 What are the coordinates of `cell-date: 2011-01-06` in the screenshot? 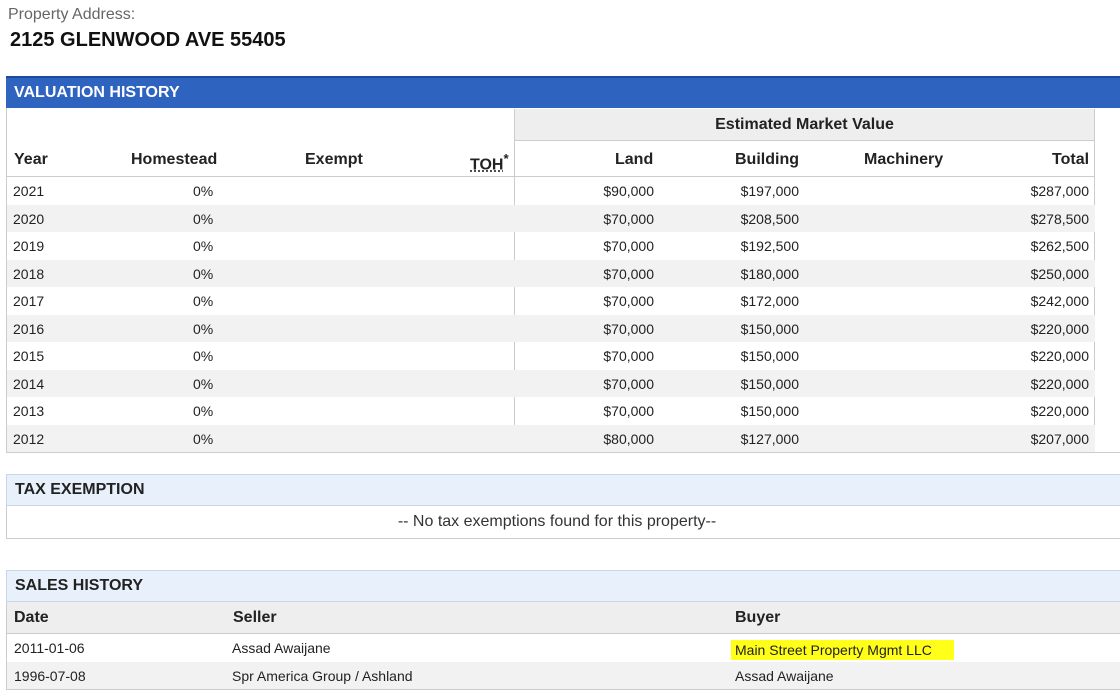 It's located at (49, 648).